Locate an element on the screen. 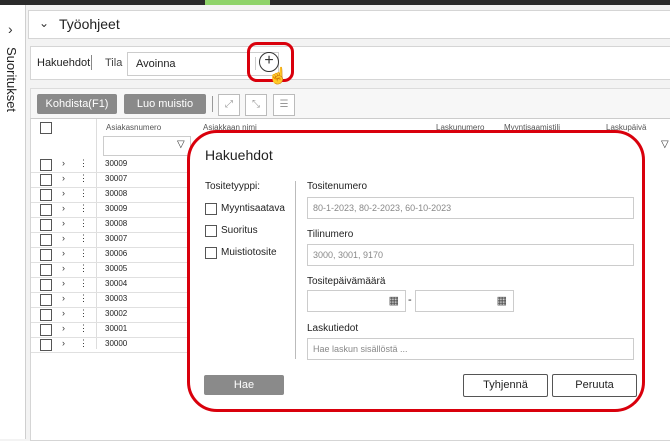 The width and height of the screenshot is (670, 441). table-row: › ⋮ 30004 is located at coordinates (111, 285).